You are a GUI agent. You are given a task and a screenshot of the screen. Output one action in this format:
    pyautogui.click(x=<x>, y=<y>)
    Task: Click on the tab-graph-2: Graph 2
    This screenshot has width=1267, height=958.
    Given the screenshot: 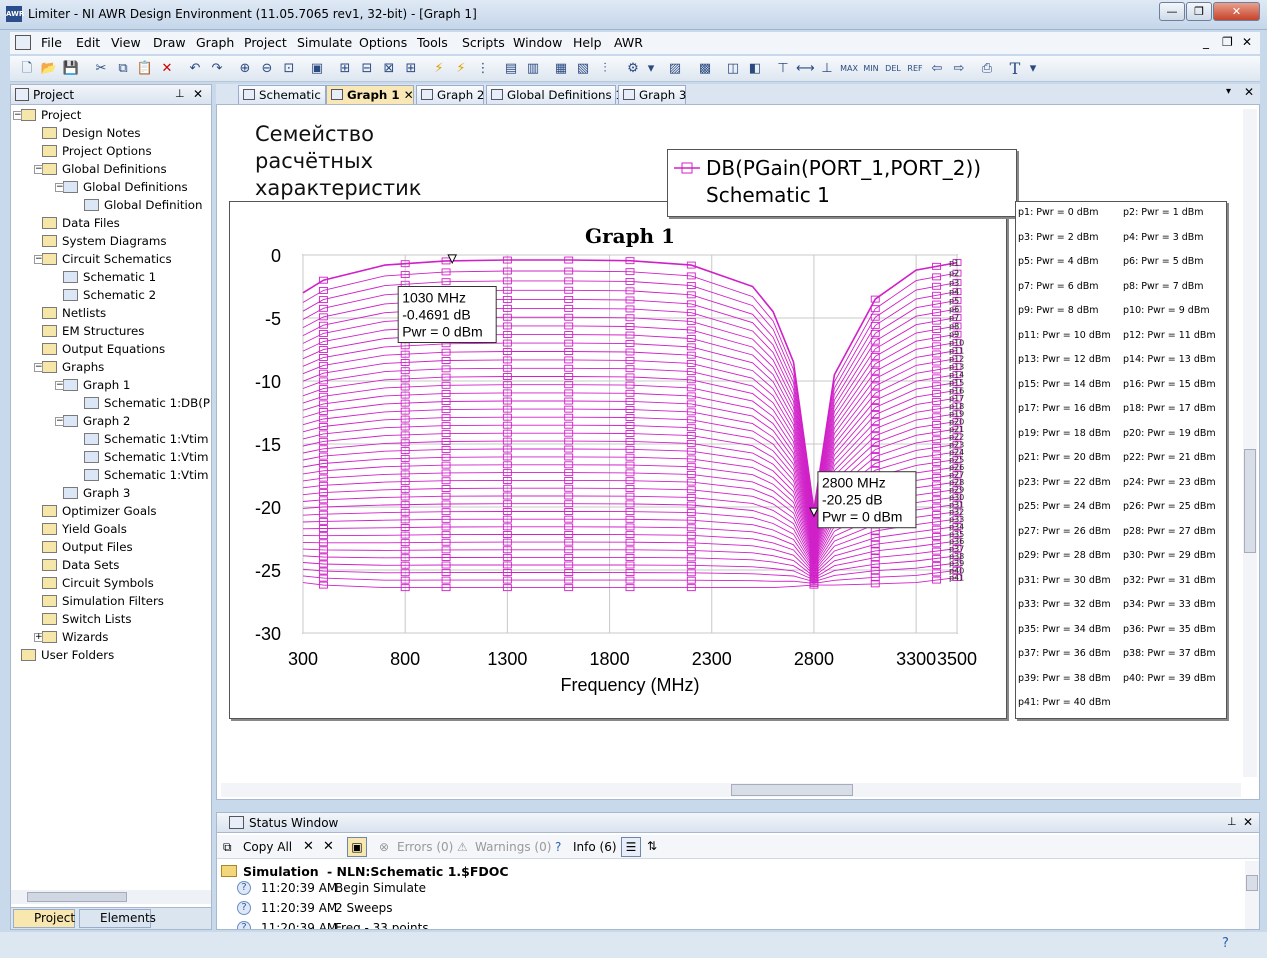 What is the action you would take?
    pyautogui.click(x=450, y=94)
    